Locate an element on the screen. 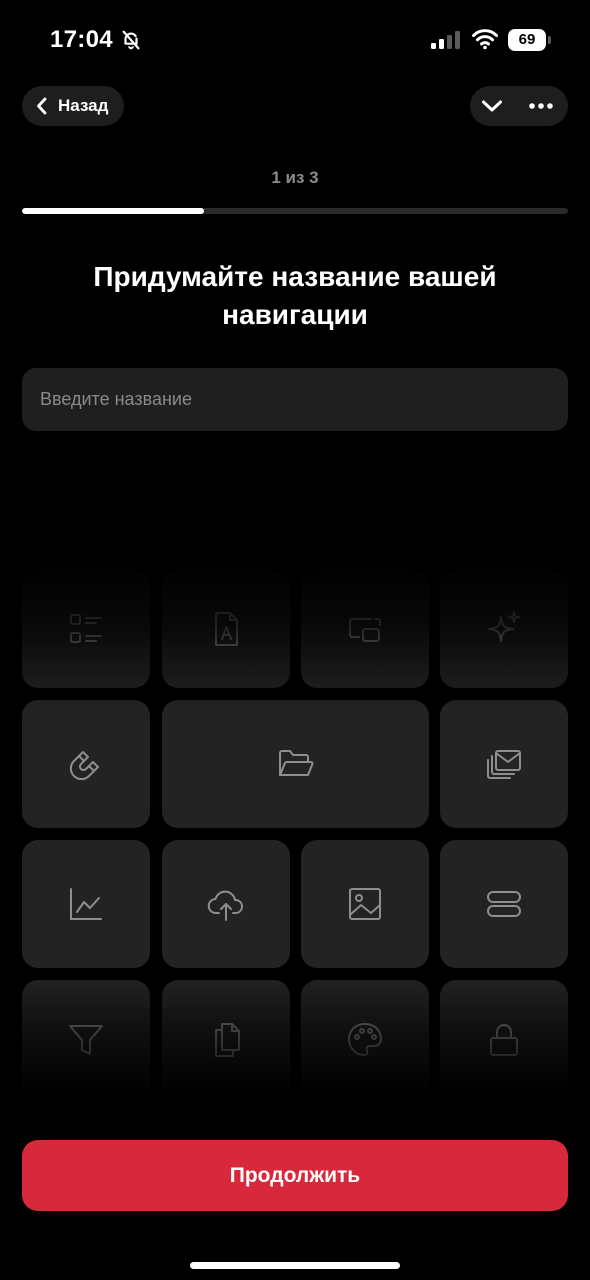 The image size is (590, 1280). server-icon is located at coordinates (504, 904).